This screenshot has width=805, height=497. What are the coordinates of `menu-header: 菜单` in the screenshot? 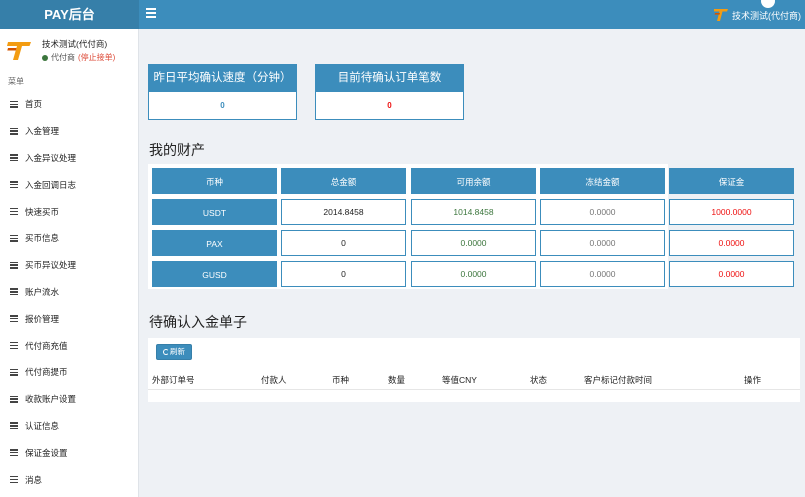 It's located at (16, 81).